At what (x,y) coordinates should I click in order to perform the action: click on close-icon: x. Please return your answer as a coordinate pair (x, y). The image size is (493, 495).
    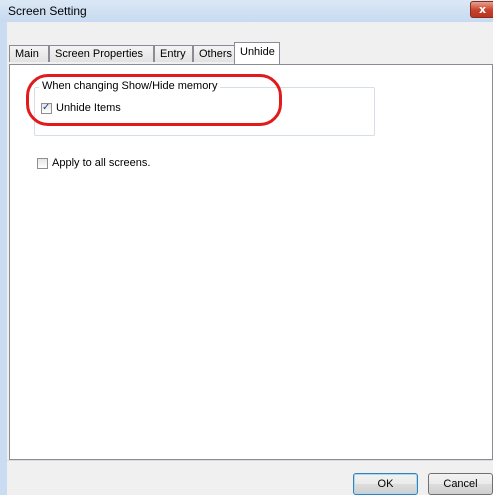
    Looking at the image, I should click on (483, 9).